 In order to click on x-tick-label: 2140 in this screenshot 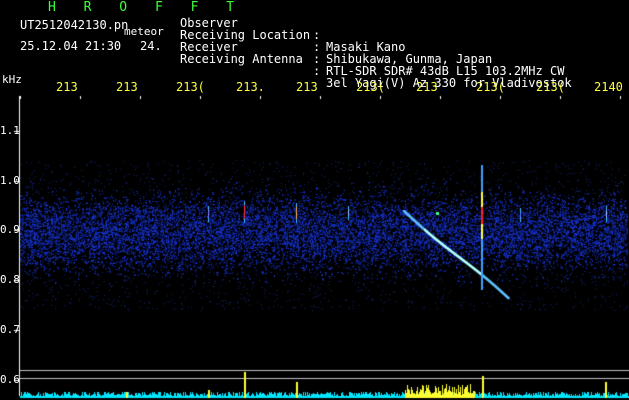, I will do `click(608, 87)`.